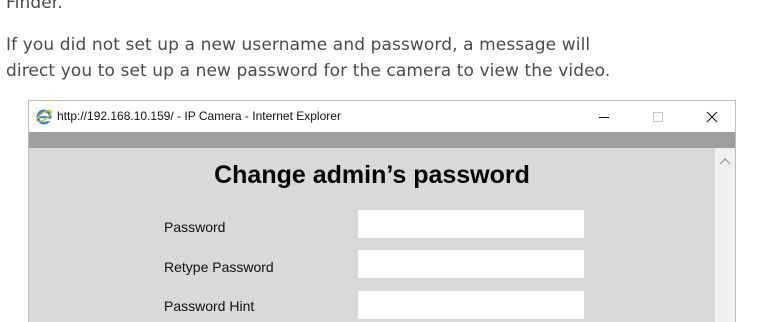 The width and height of the screenshot is (781, 322). Describe the element at coordinates (219, 267) in the screenshot. I see `retype-password-label: Retype Password` at that location.